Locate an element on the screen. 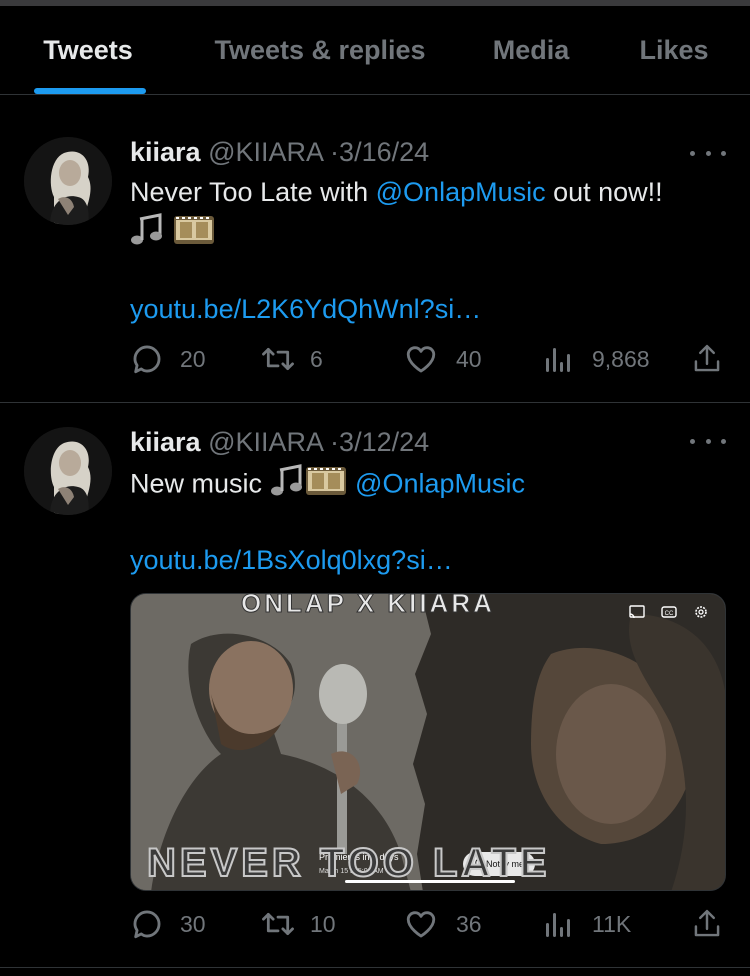 Image resolution: width=750 pixels, height=976 pixels. tweet-date: 3/12/24 is located at coordinates (384, 442).